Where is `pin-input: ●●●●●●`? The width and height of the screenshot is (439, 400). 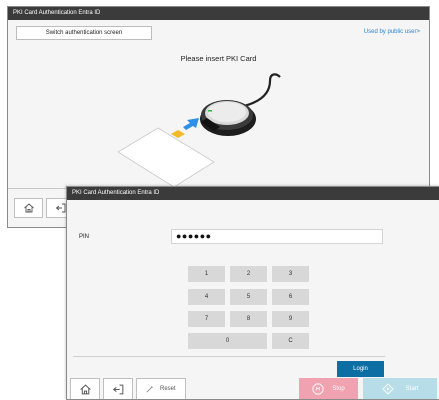 pin-input: ●●●●●● is located at coordinates (277, 236).